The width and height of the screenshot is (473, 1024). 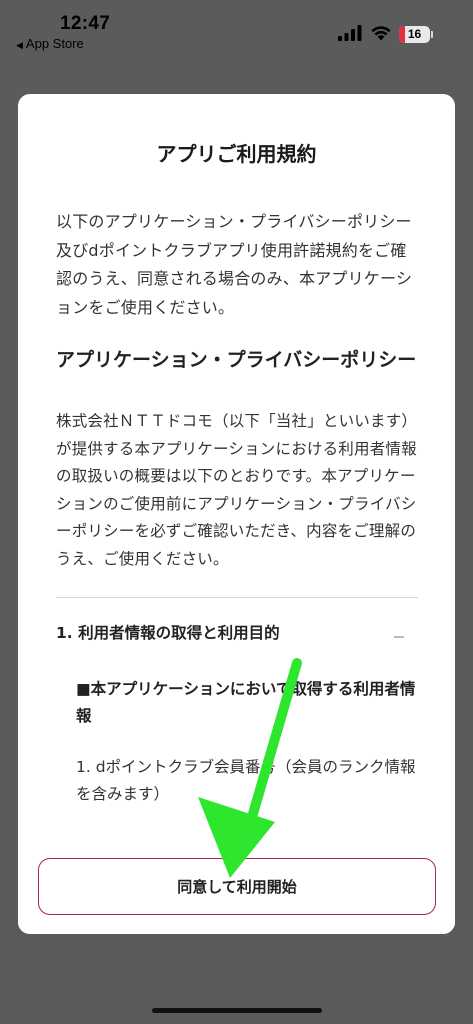 I want to click on battery-icon: 16, so click(x=414, y=34).